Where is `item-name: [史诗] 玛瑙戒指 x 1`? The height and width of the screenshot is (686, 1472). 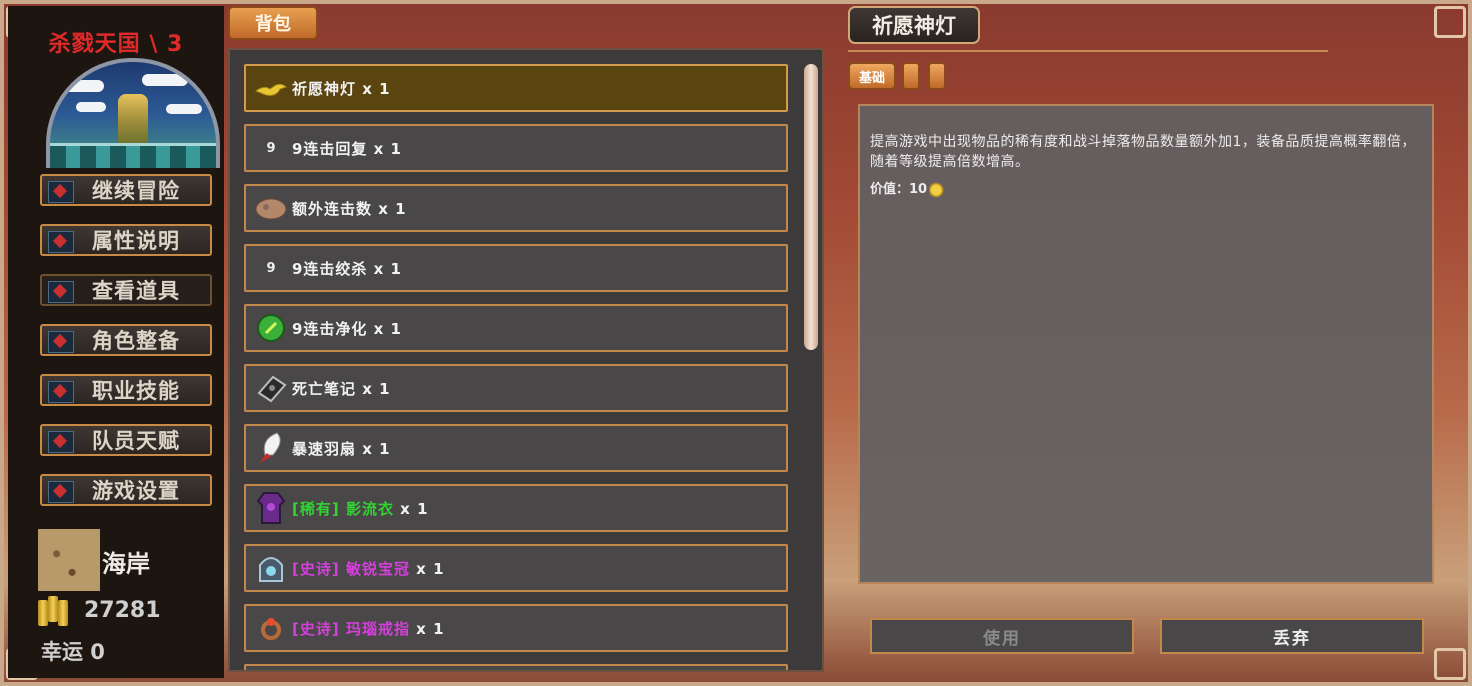
item-name: [史诗] 玛瑙戒指 x 1 is located at coordinates (368, 628).